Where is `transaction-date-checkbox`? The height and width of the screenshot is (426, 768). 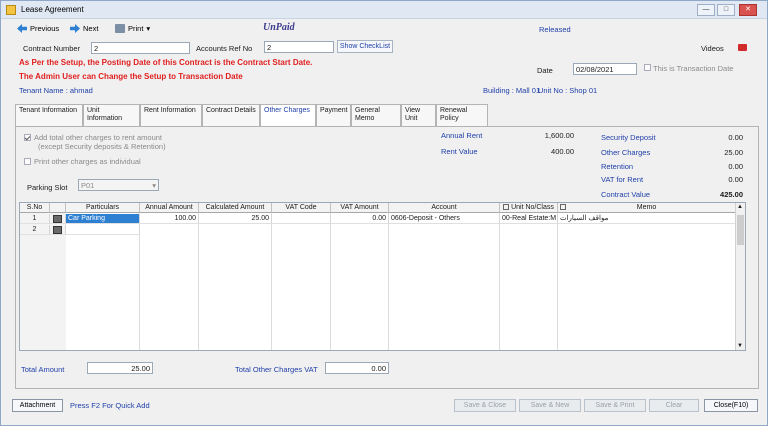 transaction-date-checkbox is located at coordinates (647, 67).